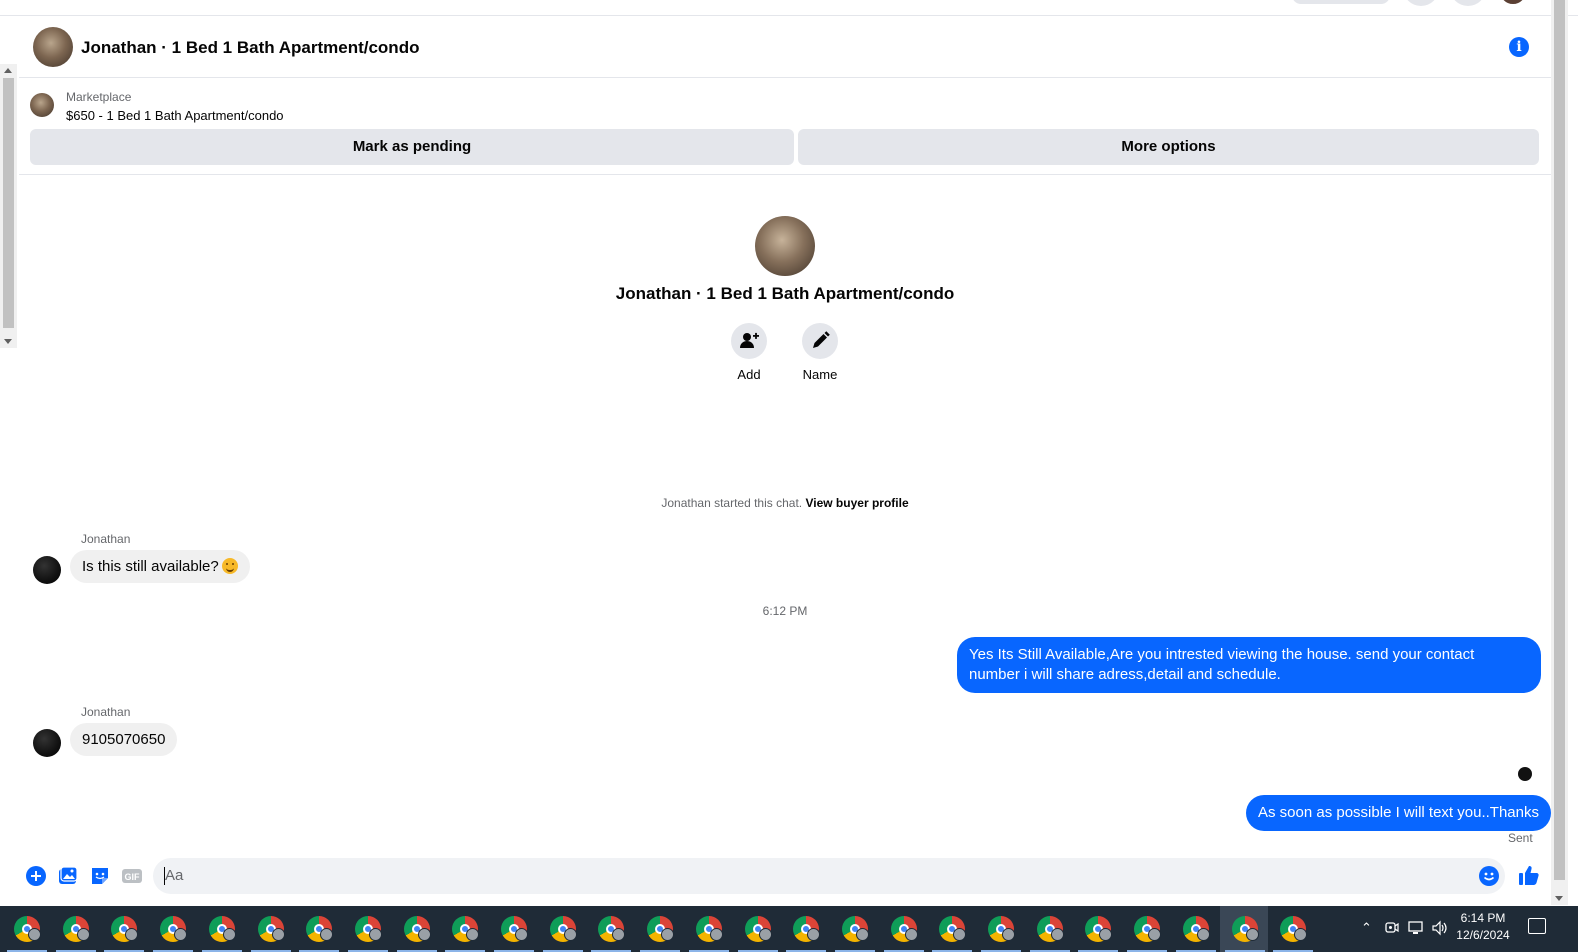 This screenshot has height=952, width=1578. Describe the element at coordinates (829, 876) in the screenshot. I see `message-input: Aa` at that location.